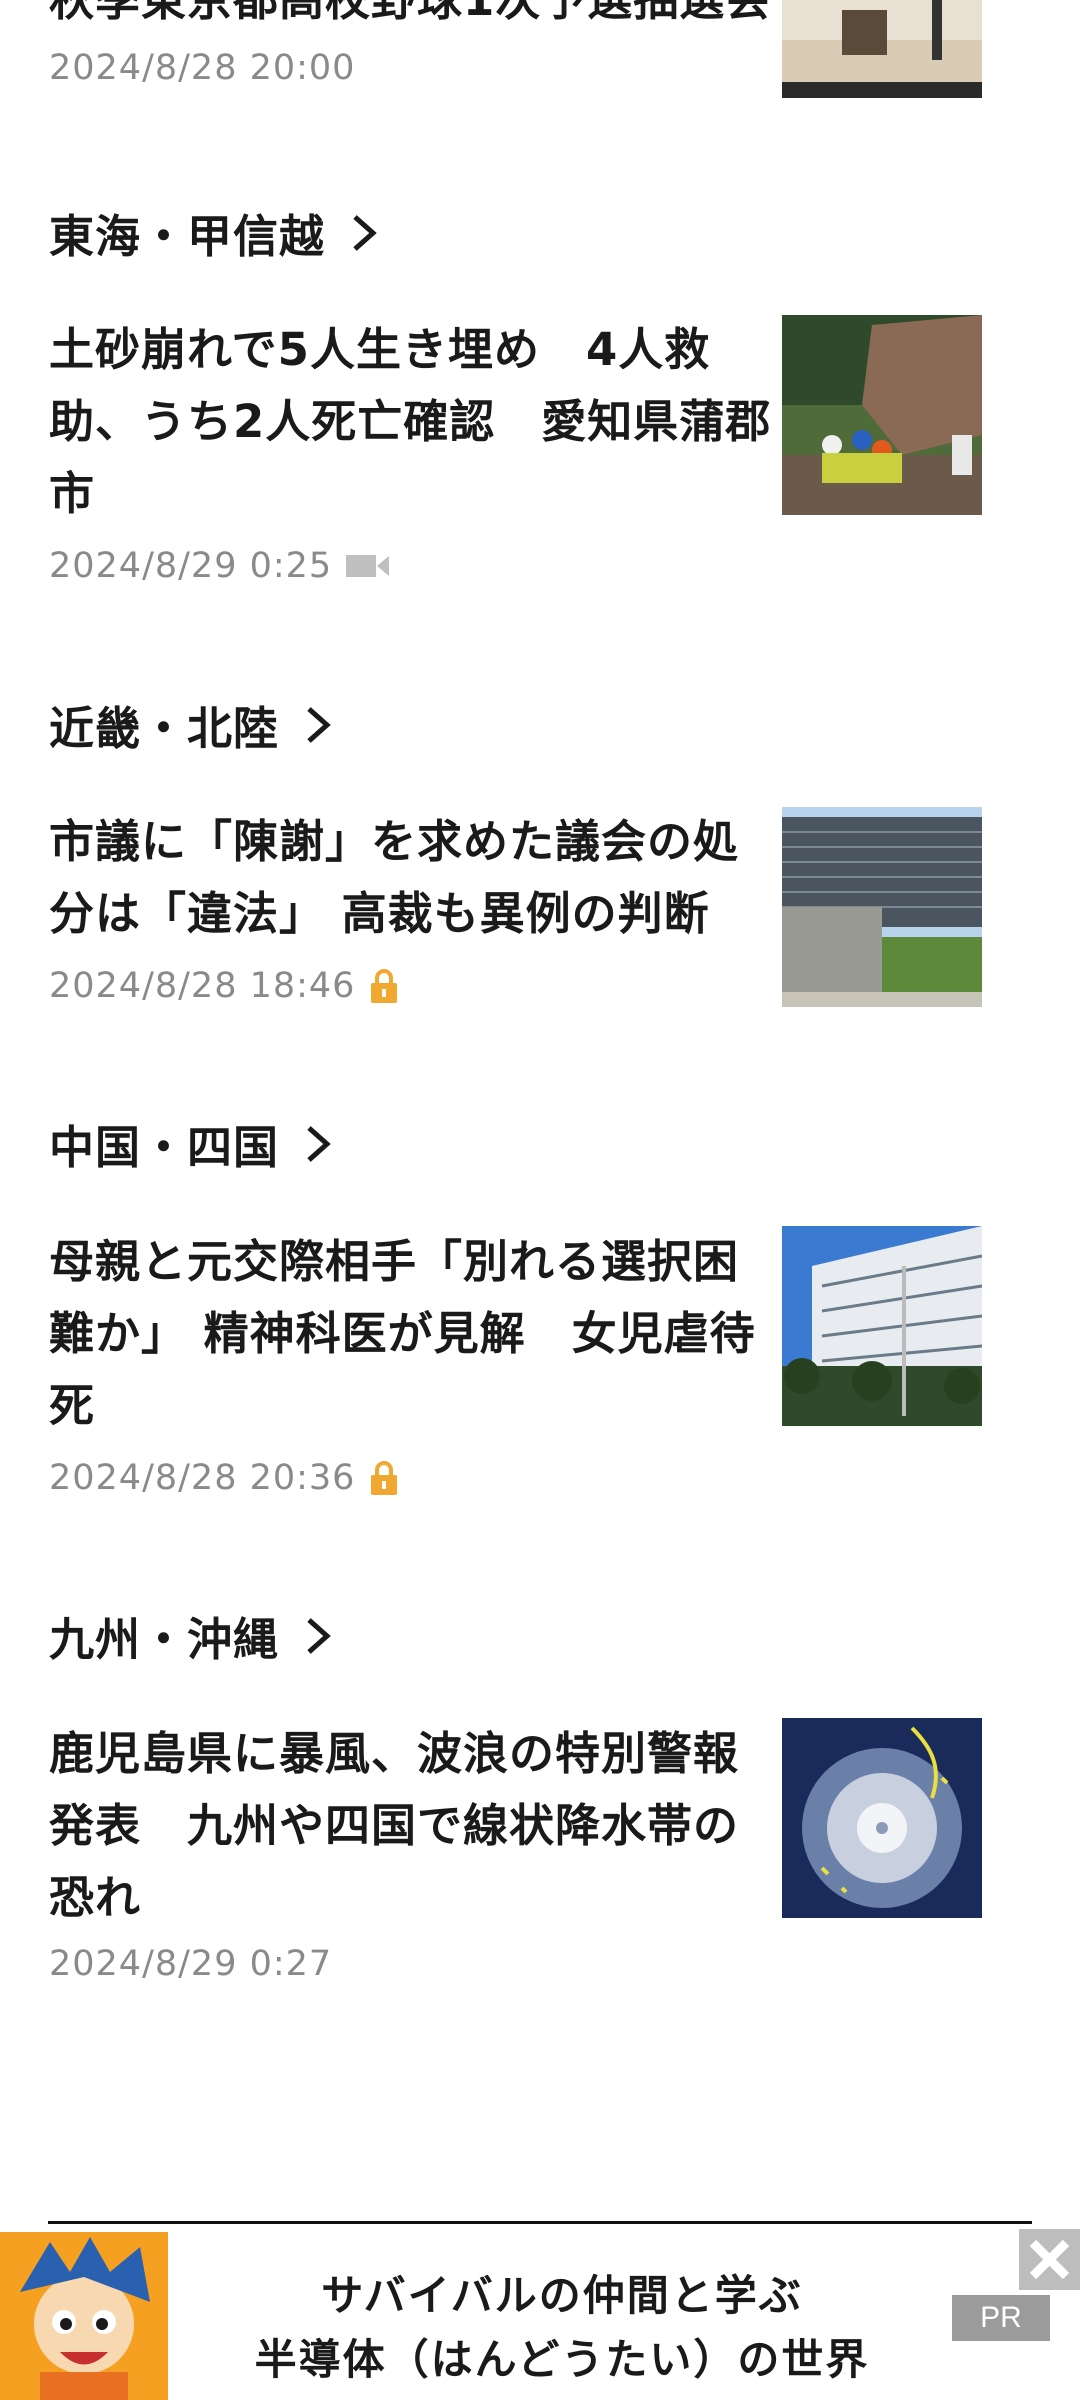  I want to click on video-icon, so click(368, 566).